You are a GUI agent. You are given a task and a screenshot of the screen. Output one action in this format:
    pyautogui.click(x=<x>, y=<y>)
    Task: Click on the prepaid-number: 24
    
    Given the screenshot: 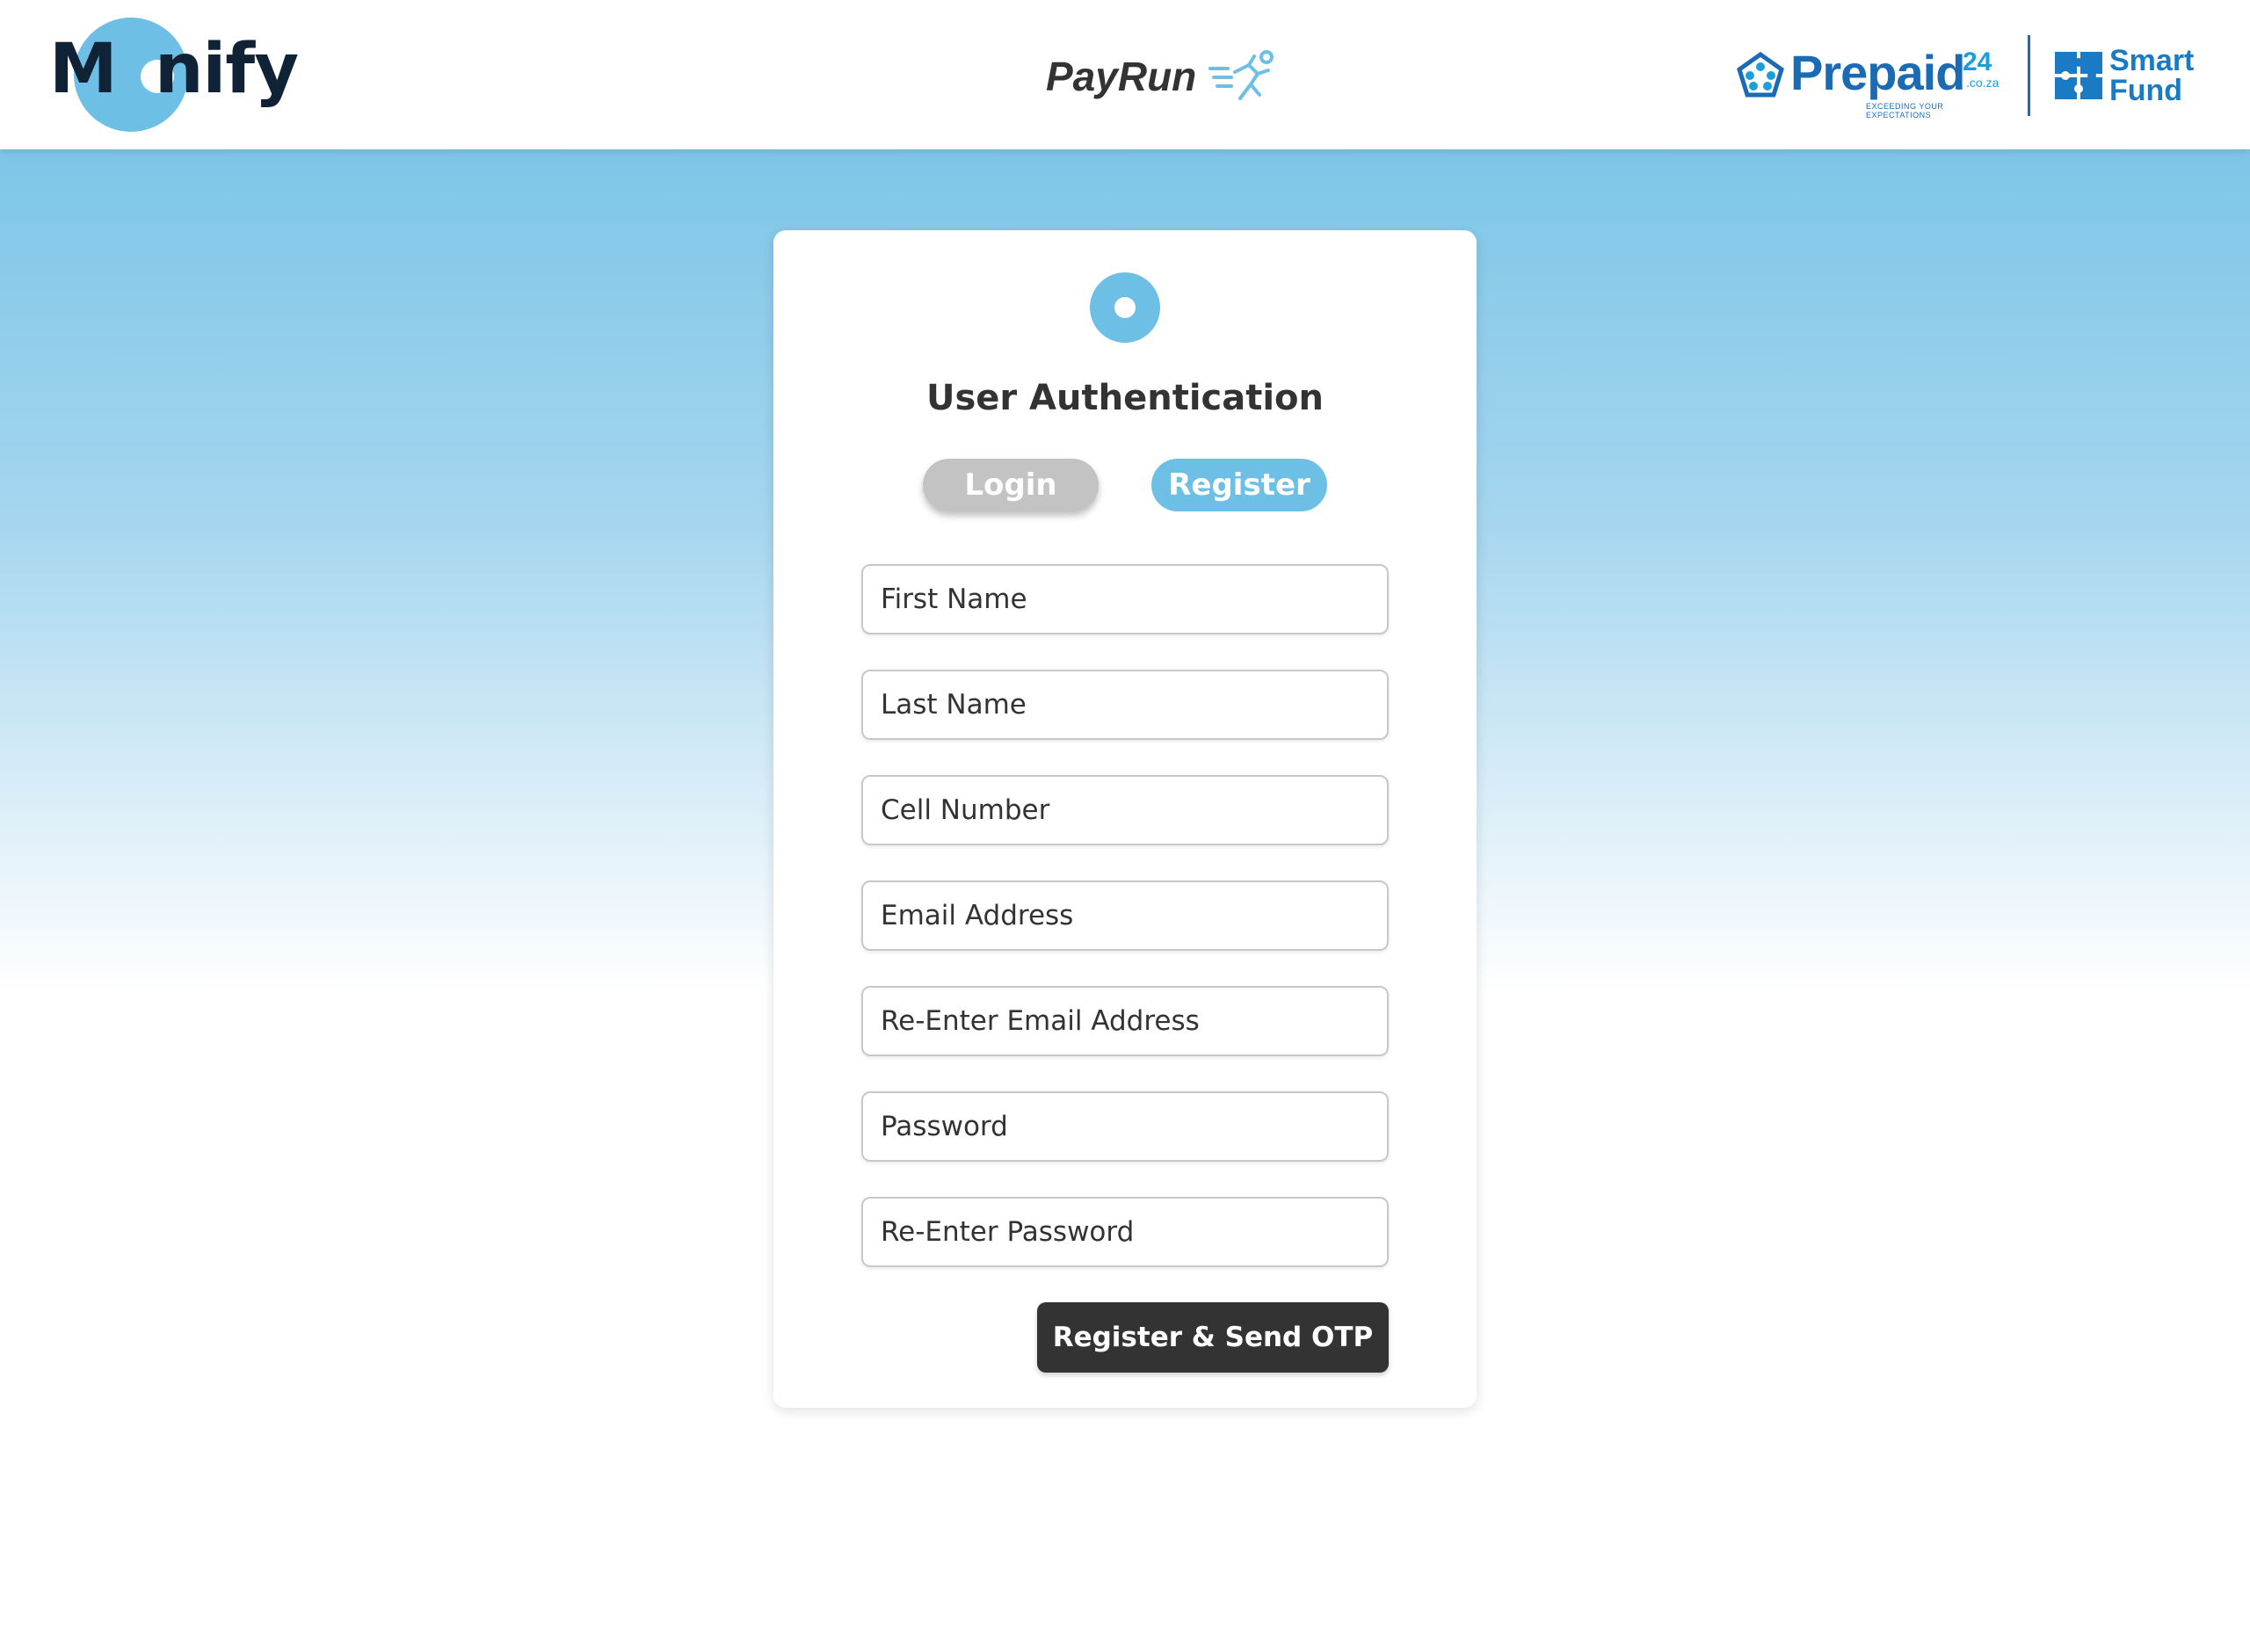 What is the action you would take?
    pyautogui.click(x=1978, y=62)
    